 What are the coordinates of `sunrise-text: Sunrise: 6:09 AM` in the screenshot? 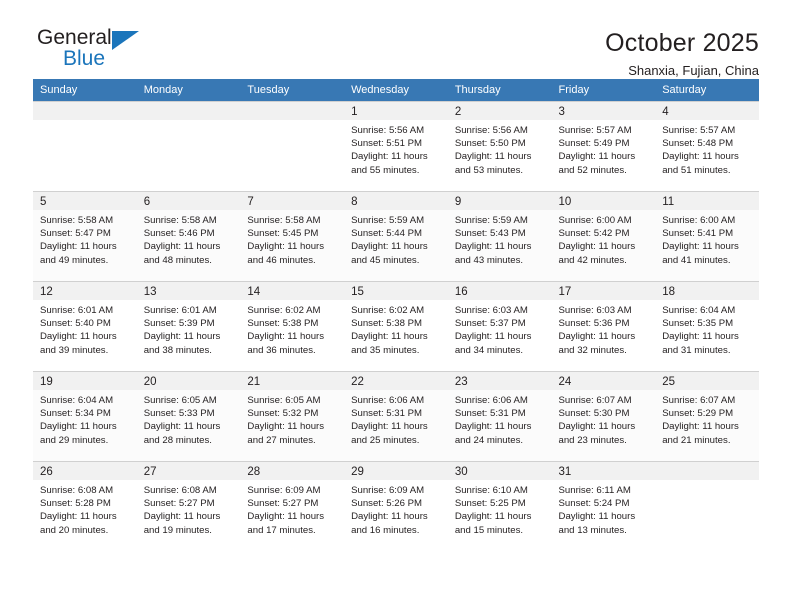 It's located at (388, 490).